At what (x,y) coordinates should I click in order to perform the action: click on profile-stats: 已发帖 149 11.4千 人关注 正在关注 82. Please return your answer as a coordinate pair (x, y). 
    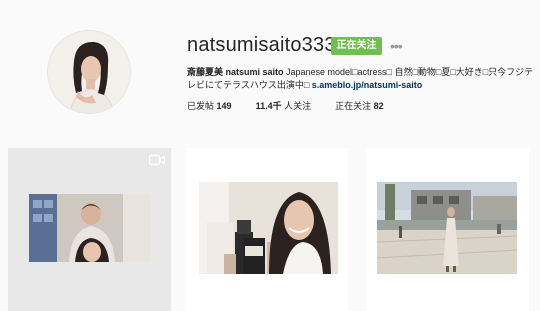
    Looking at the image, I should click on (285, 105).